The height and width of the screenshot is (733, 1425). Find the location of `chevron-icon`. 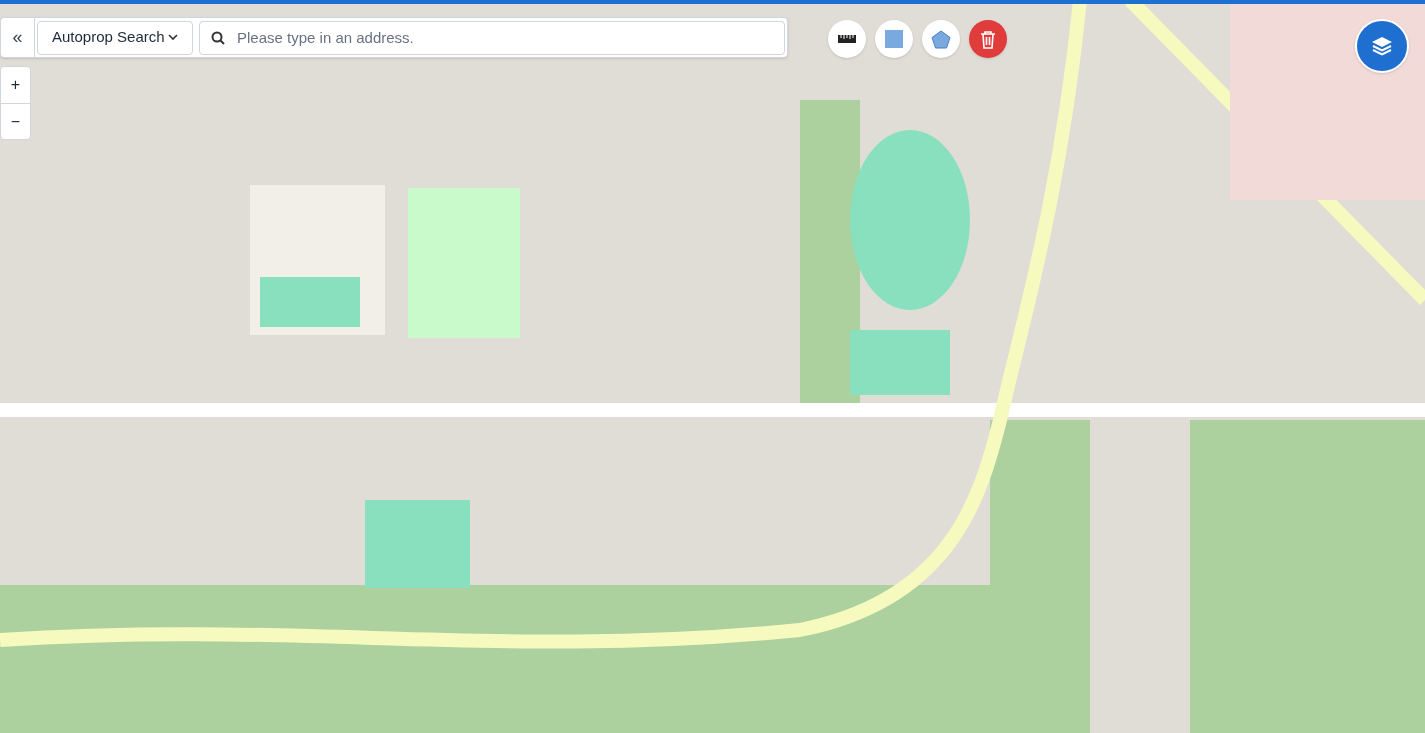

chevron-icon is located at coordinates (173, 37).